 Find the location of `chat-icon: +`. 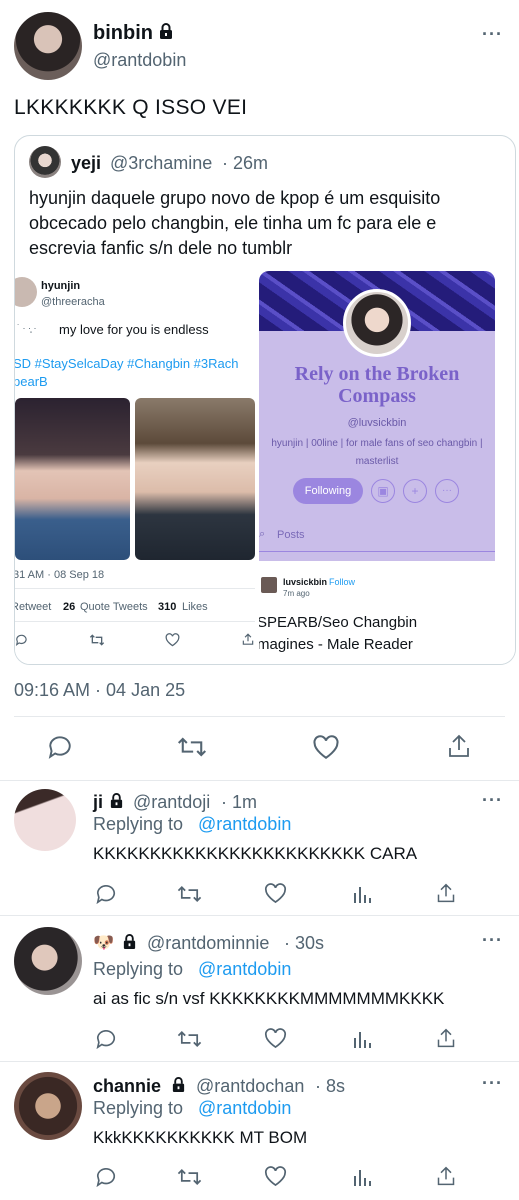

chat-icon: + is located at coordinates (415, 491).